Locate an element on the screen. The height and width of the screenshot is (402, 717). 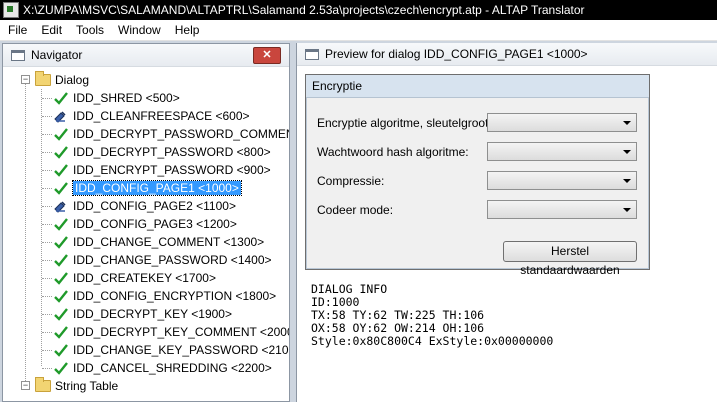
tree-item-label: IDD_CONFIG_PAGE1 <1000> is located at coordinates (157, 188).